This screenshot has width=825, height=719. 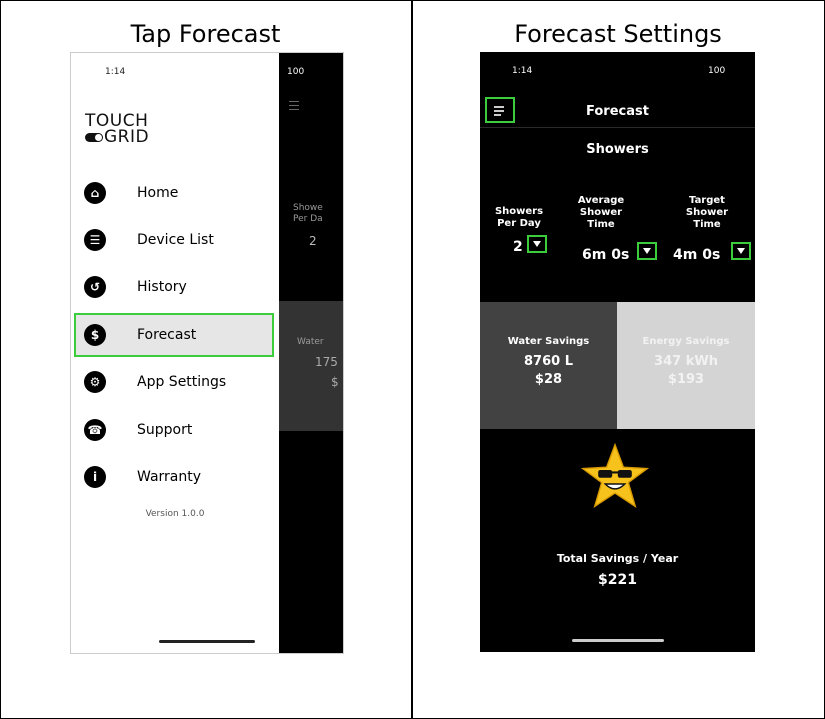 I want to click on water-savings-card: Water Savings 8760 L $28, so click(x=548, y=365).